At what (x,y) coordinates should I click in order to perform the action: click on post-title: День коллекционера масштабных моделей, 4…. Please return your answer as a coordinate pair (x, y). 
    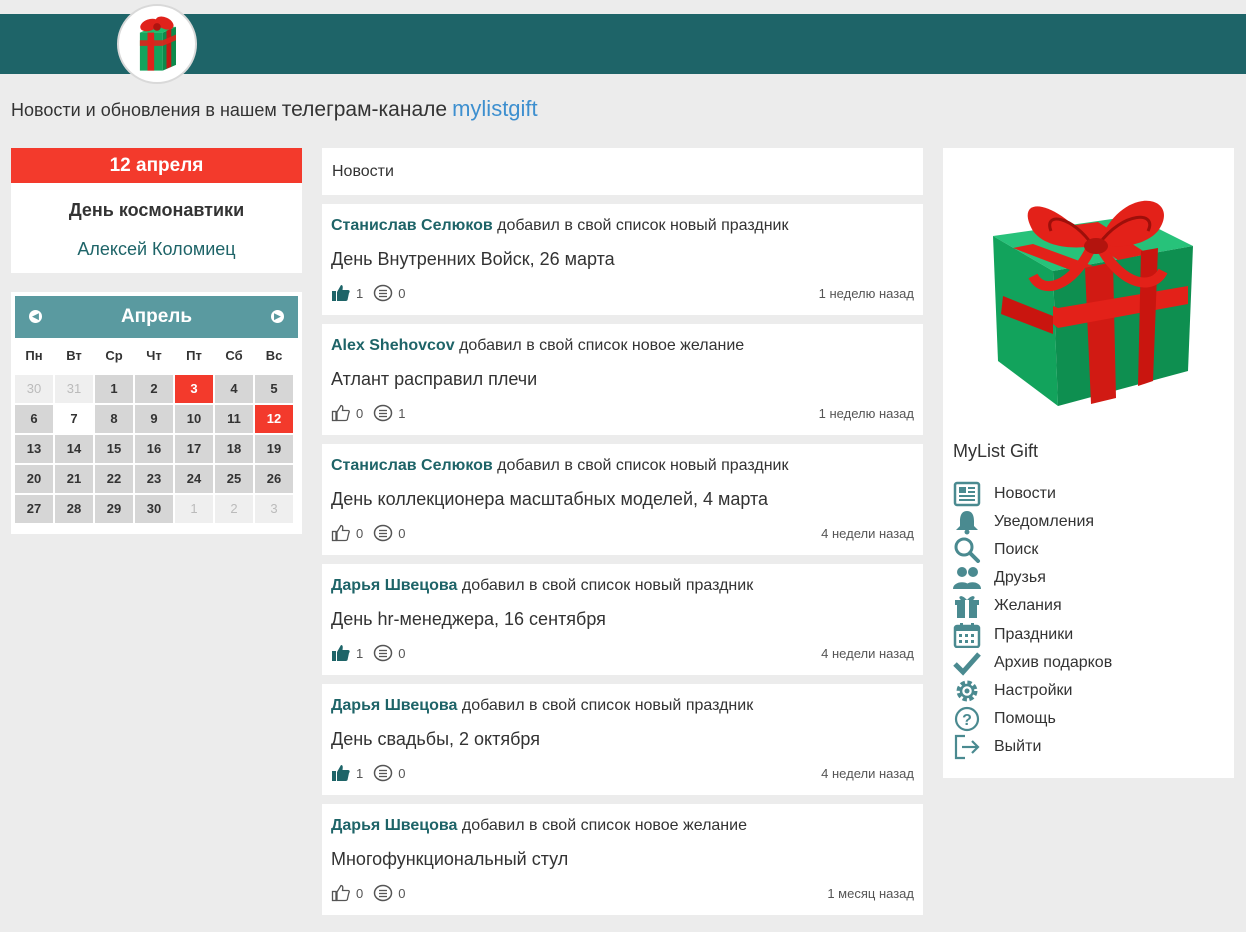
    Looking at the image, I should click on (622, 499).